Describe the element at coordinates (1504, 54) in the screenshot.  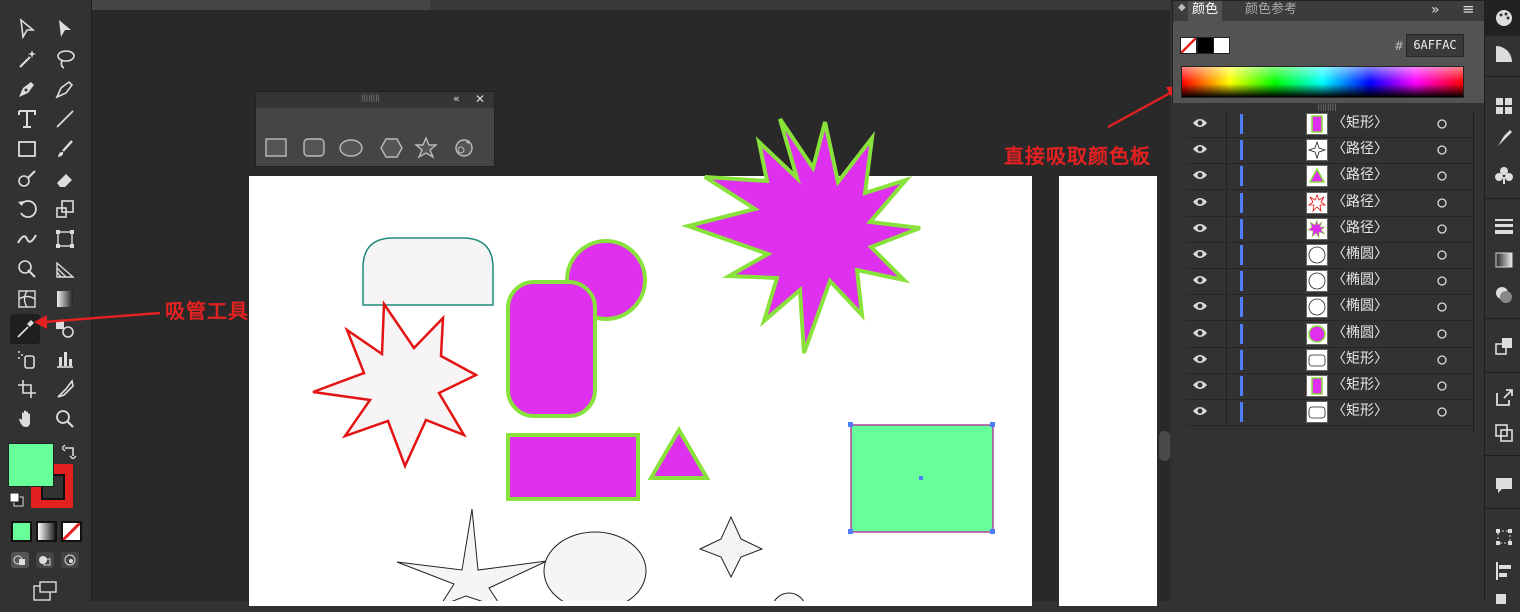
I see `color-guide-icon` at that location.